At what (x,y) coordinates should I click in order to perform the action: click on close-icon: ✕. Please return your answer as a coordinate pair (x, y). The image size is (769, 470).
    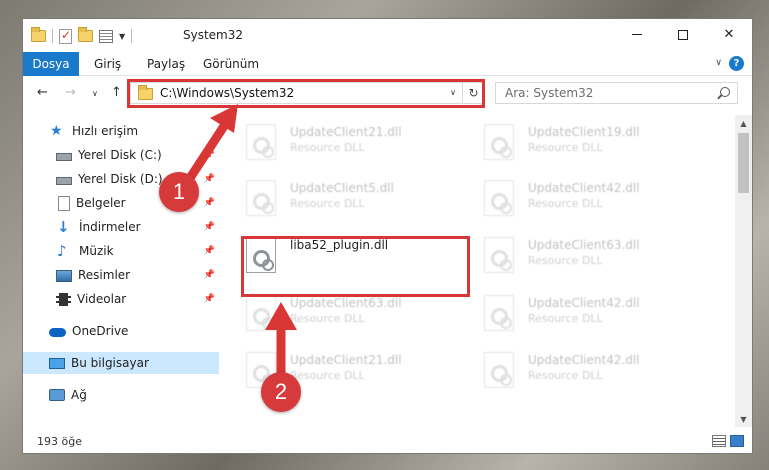
    Looking at the image, I should click on (729, 34).